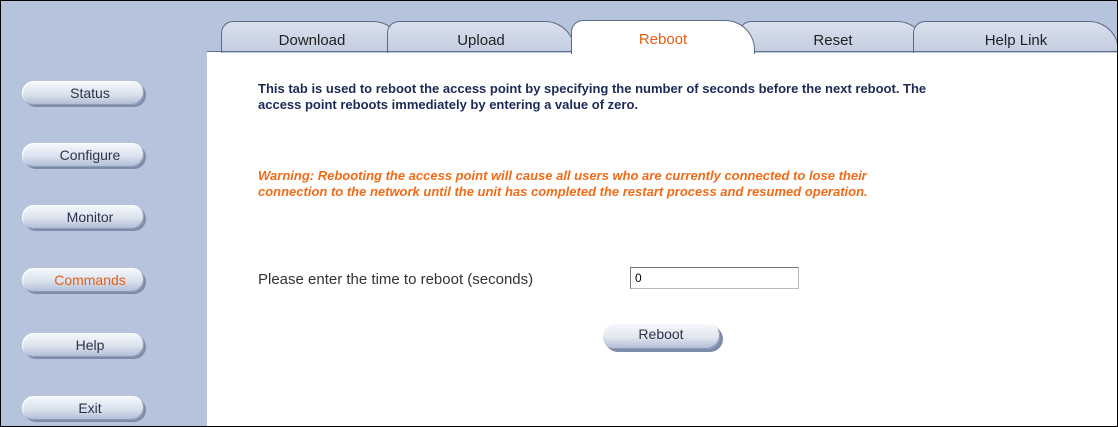  Describe the element at coordinates (83, 217) in the screenshot. I see `nav-monitor-button: Monitor` at that location.